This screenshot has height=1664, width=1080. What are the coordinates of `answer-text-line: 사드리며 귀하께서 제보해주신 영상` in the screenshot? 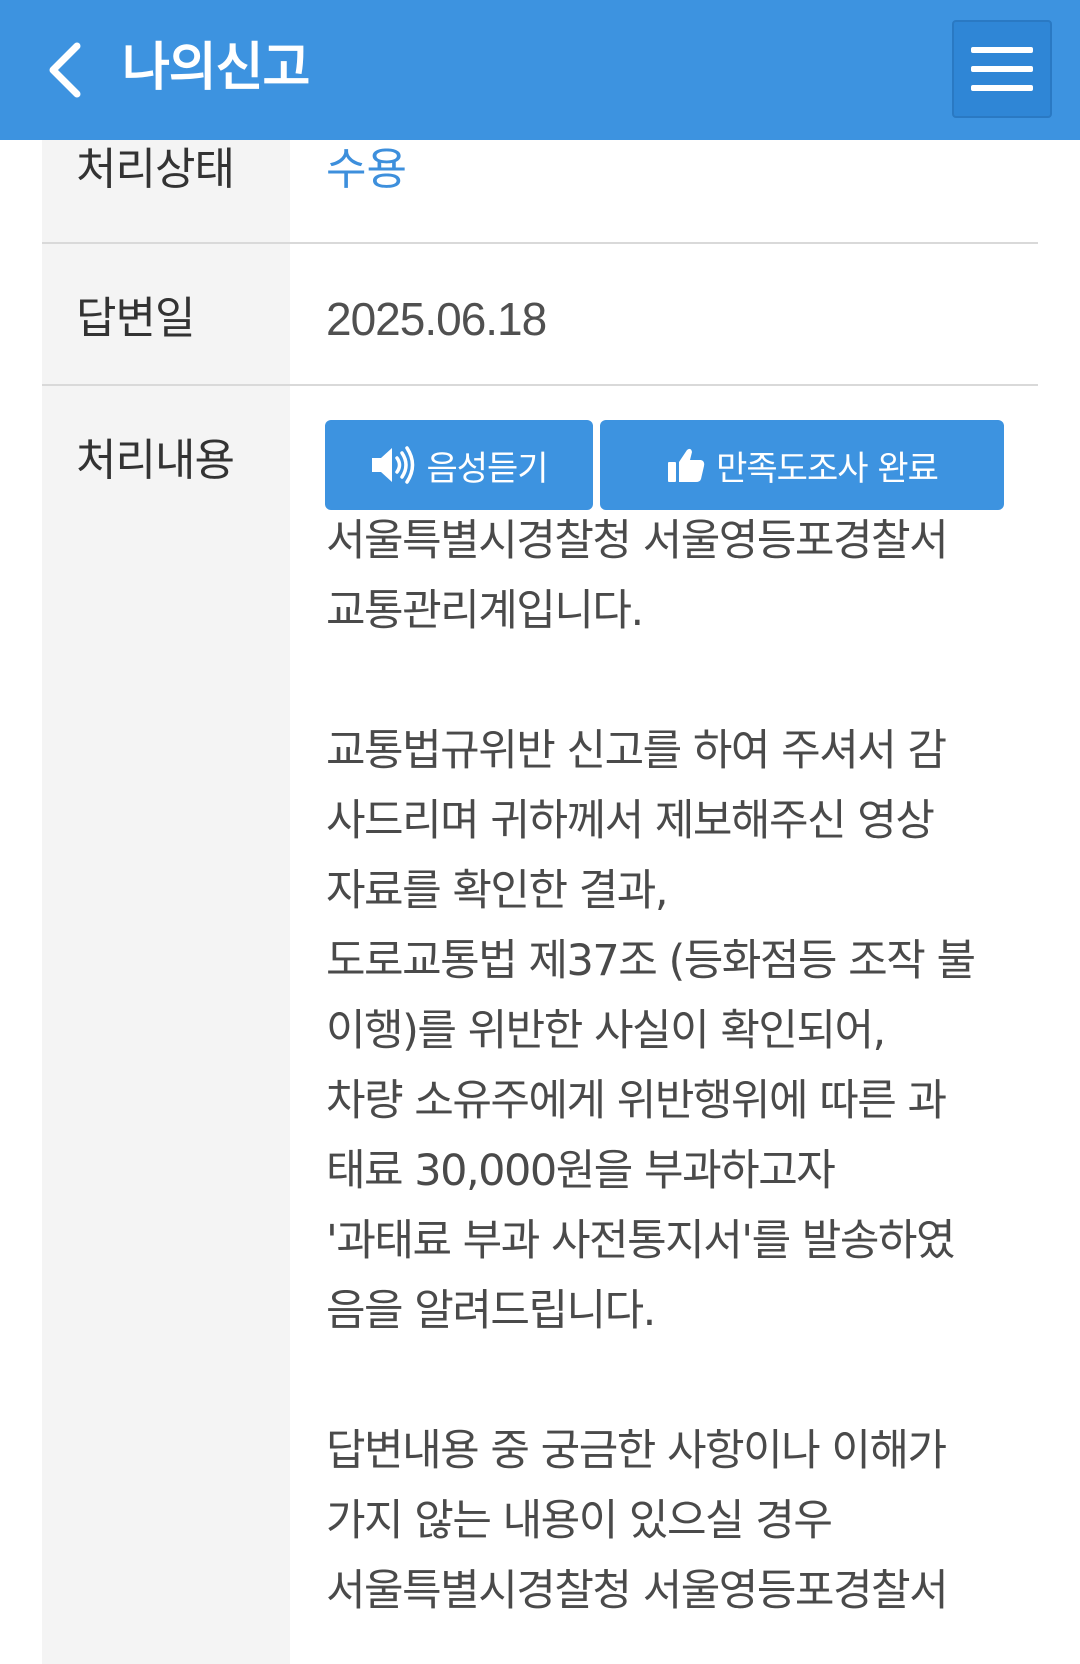 It's located at (630, 821).